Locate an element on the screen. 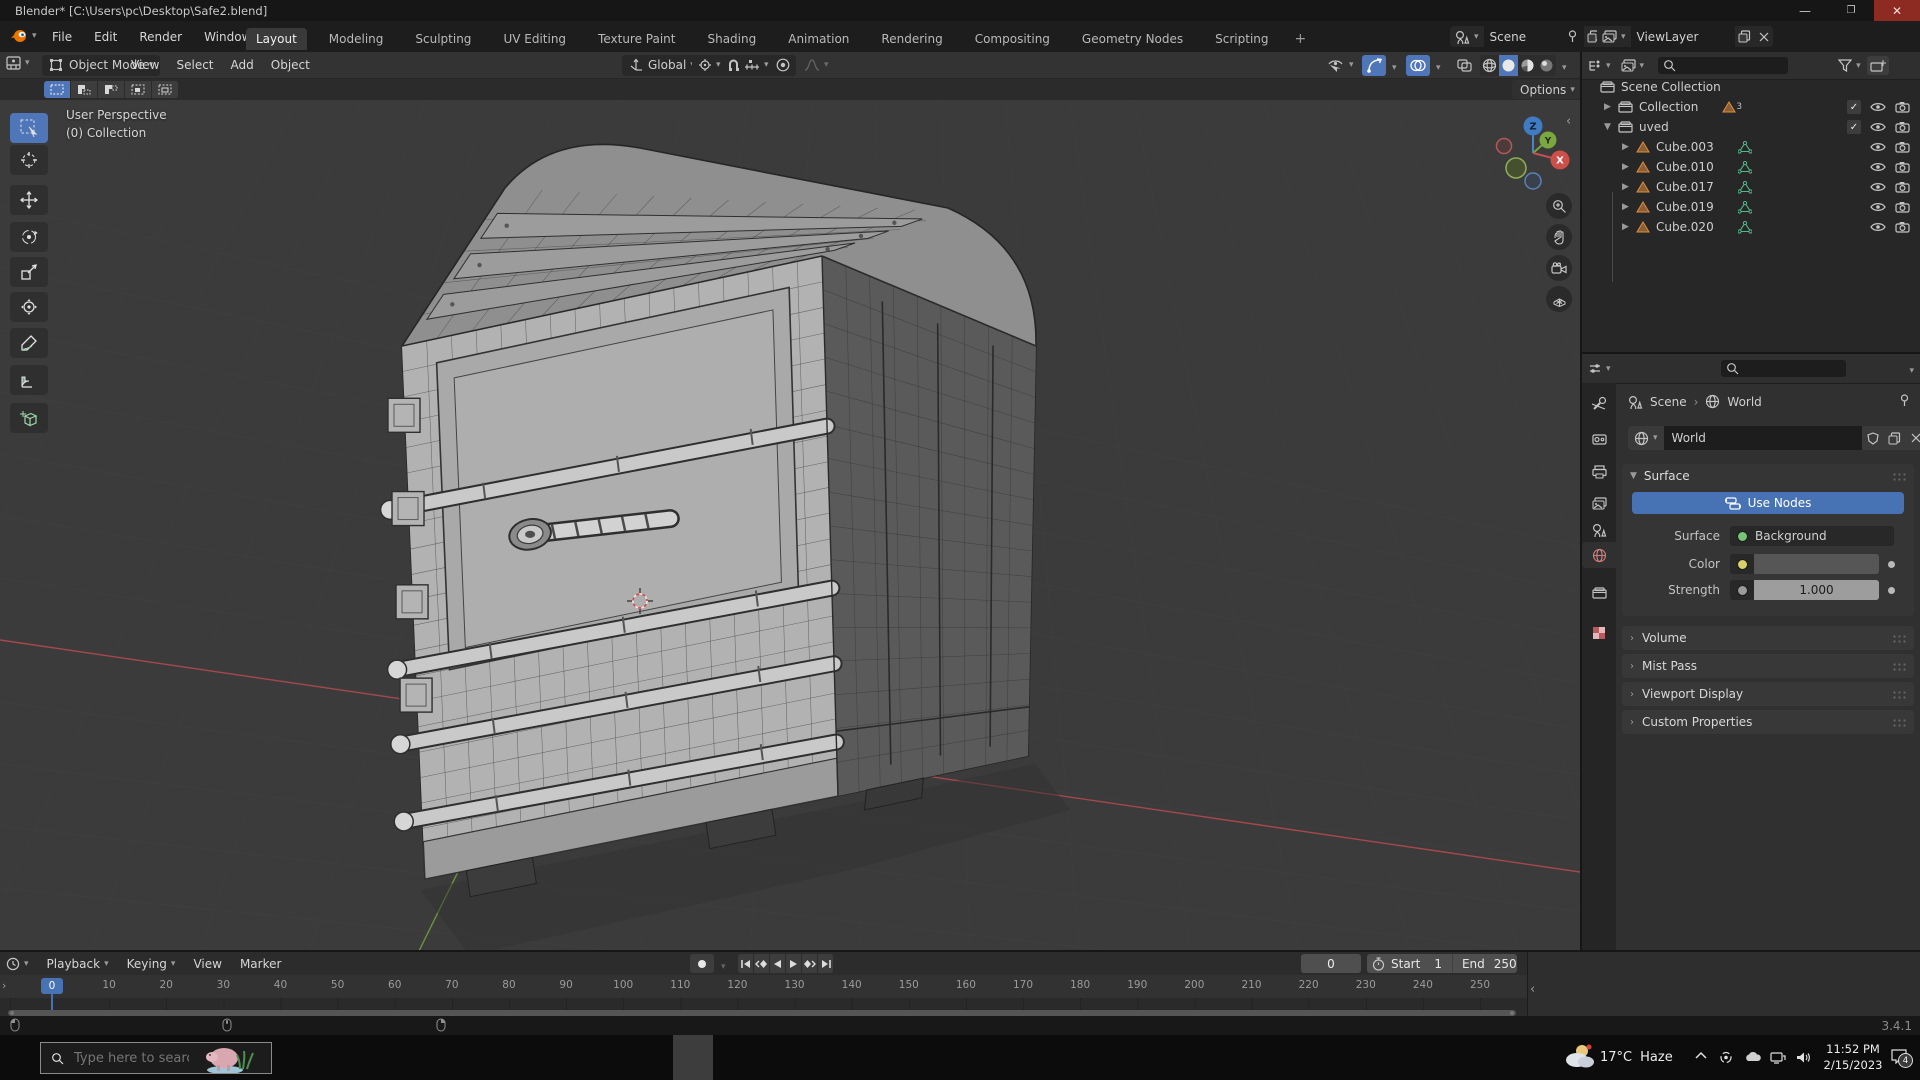  select-mode-set is located at coordinates (57, 89).